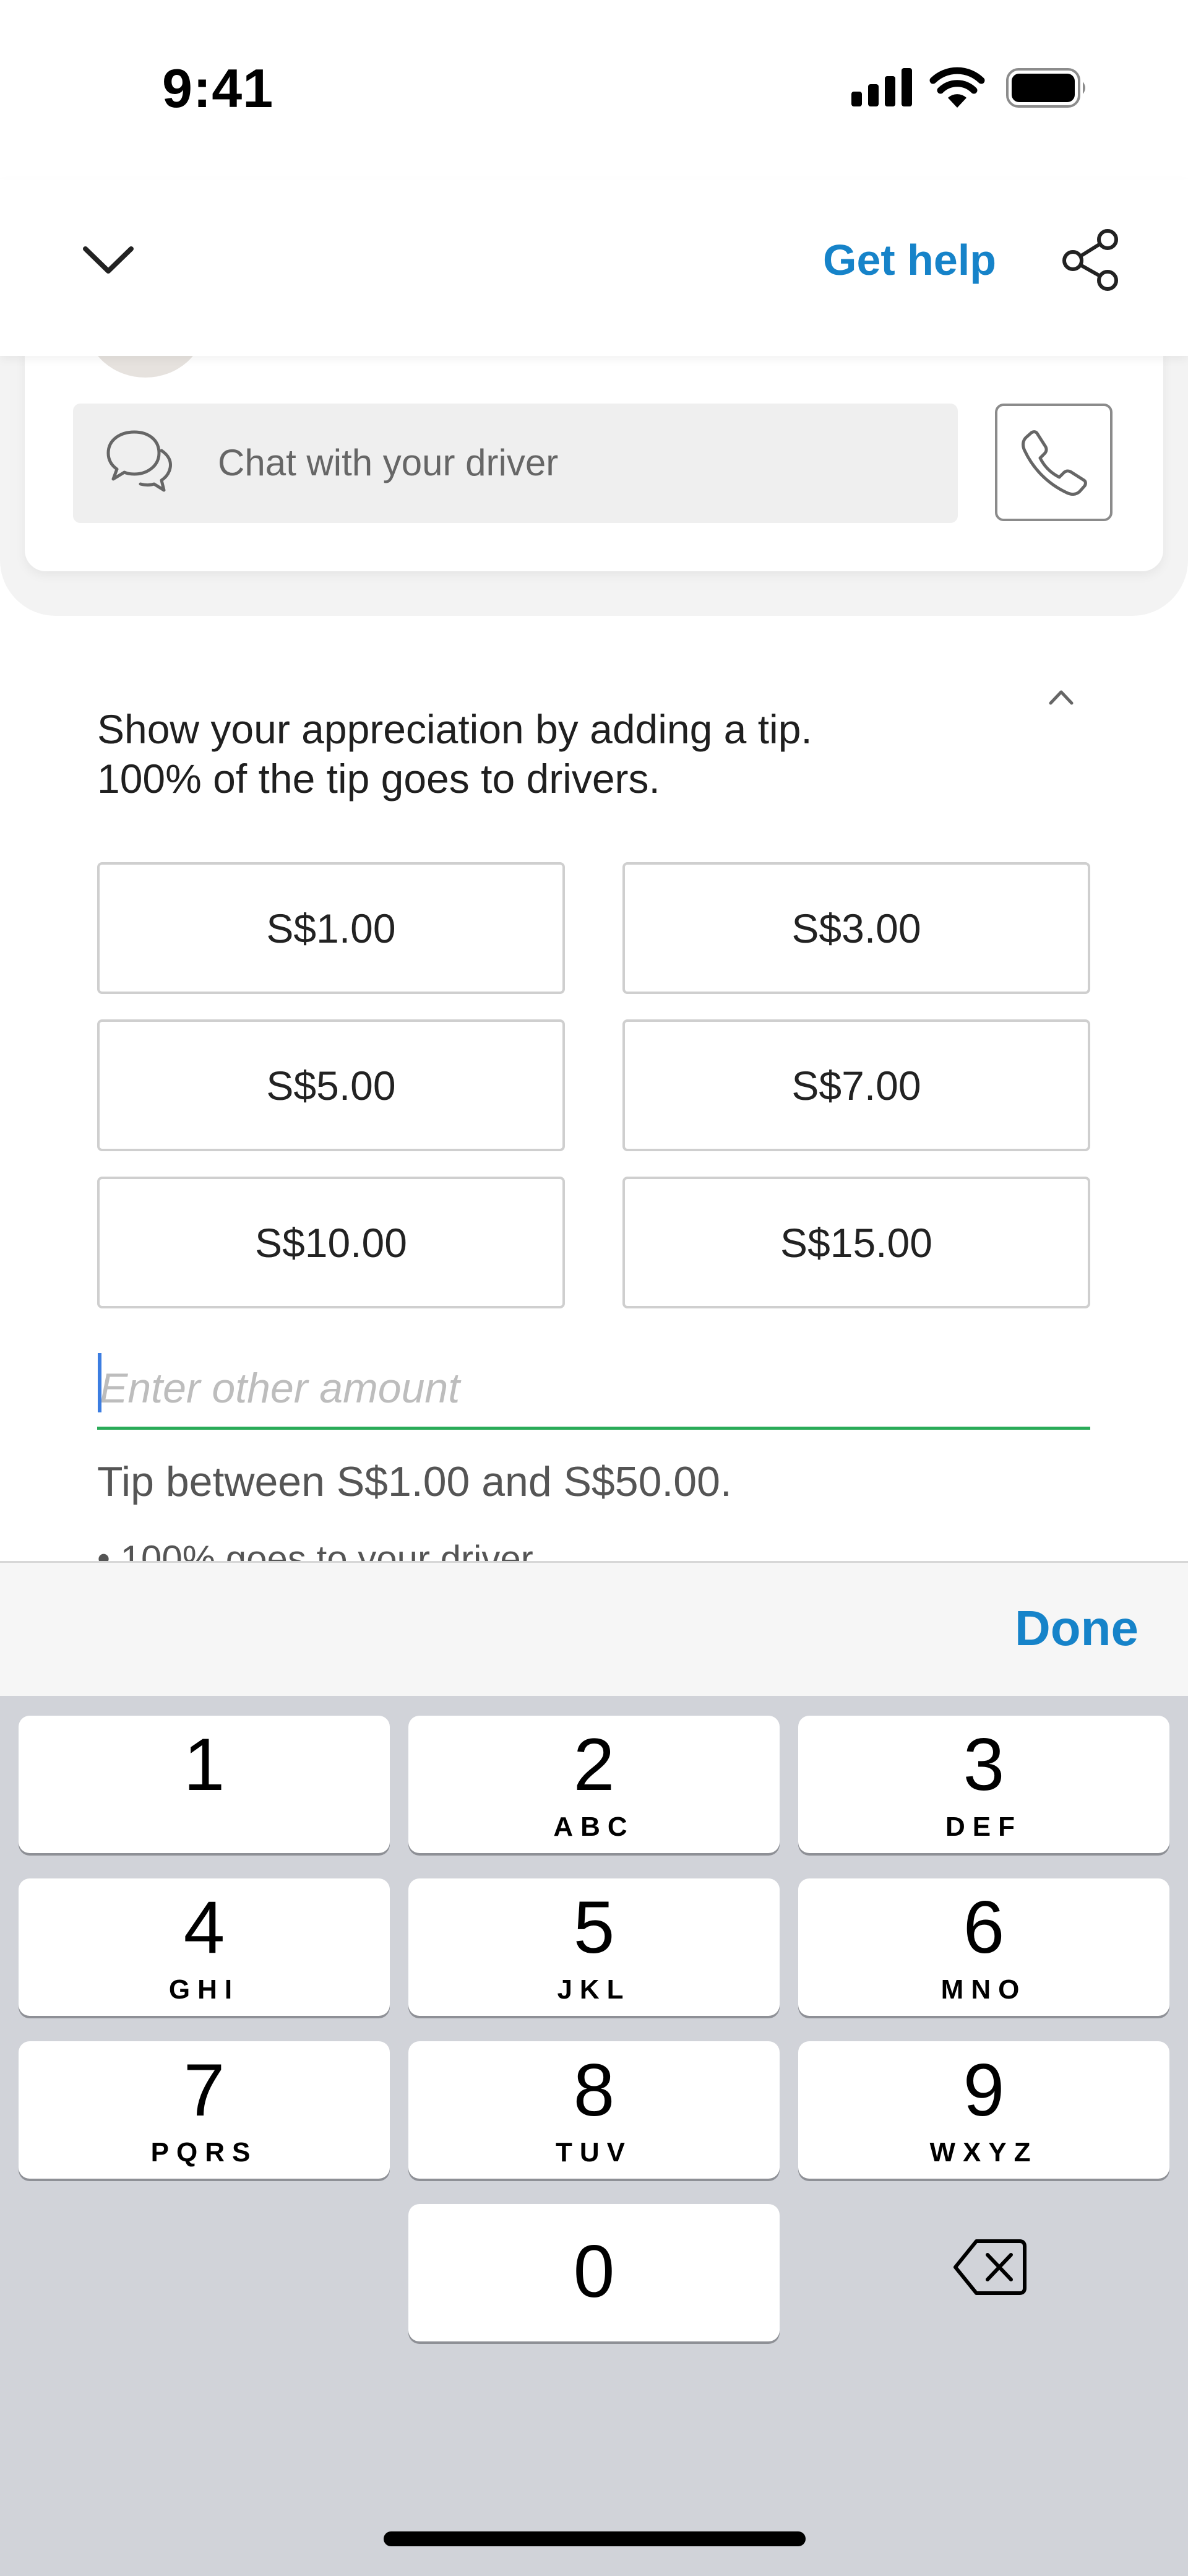  What do you see at coordinates (594, 1927) in the screenshot?
I see `key-digit: 5` at bounding box center [594, 1927].